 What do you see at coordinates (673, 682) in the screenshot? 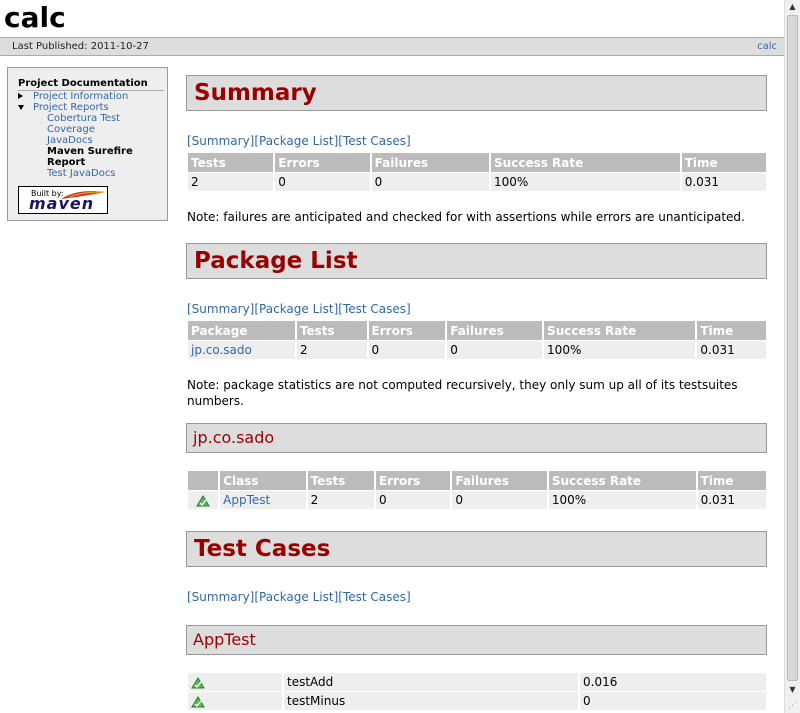
I see `test-time: 0.016` at bounding box center [673, 682].